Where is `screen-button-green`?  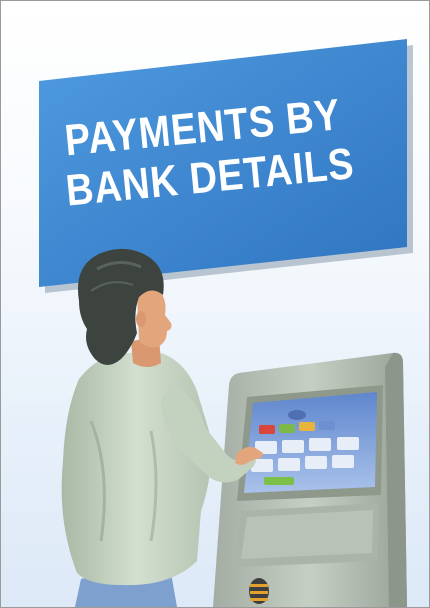 screen-button-green is located at coordinates (287, 428).